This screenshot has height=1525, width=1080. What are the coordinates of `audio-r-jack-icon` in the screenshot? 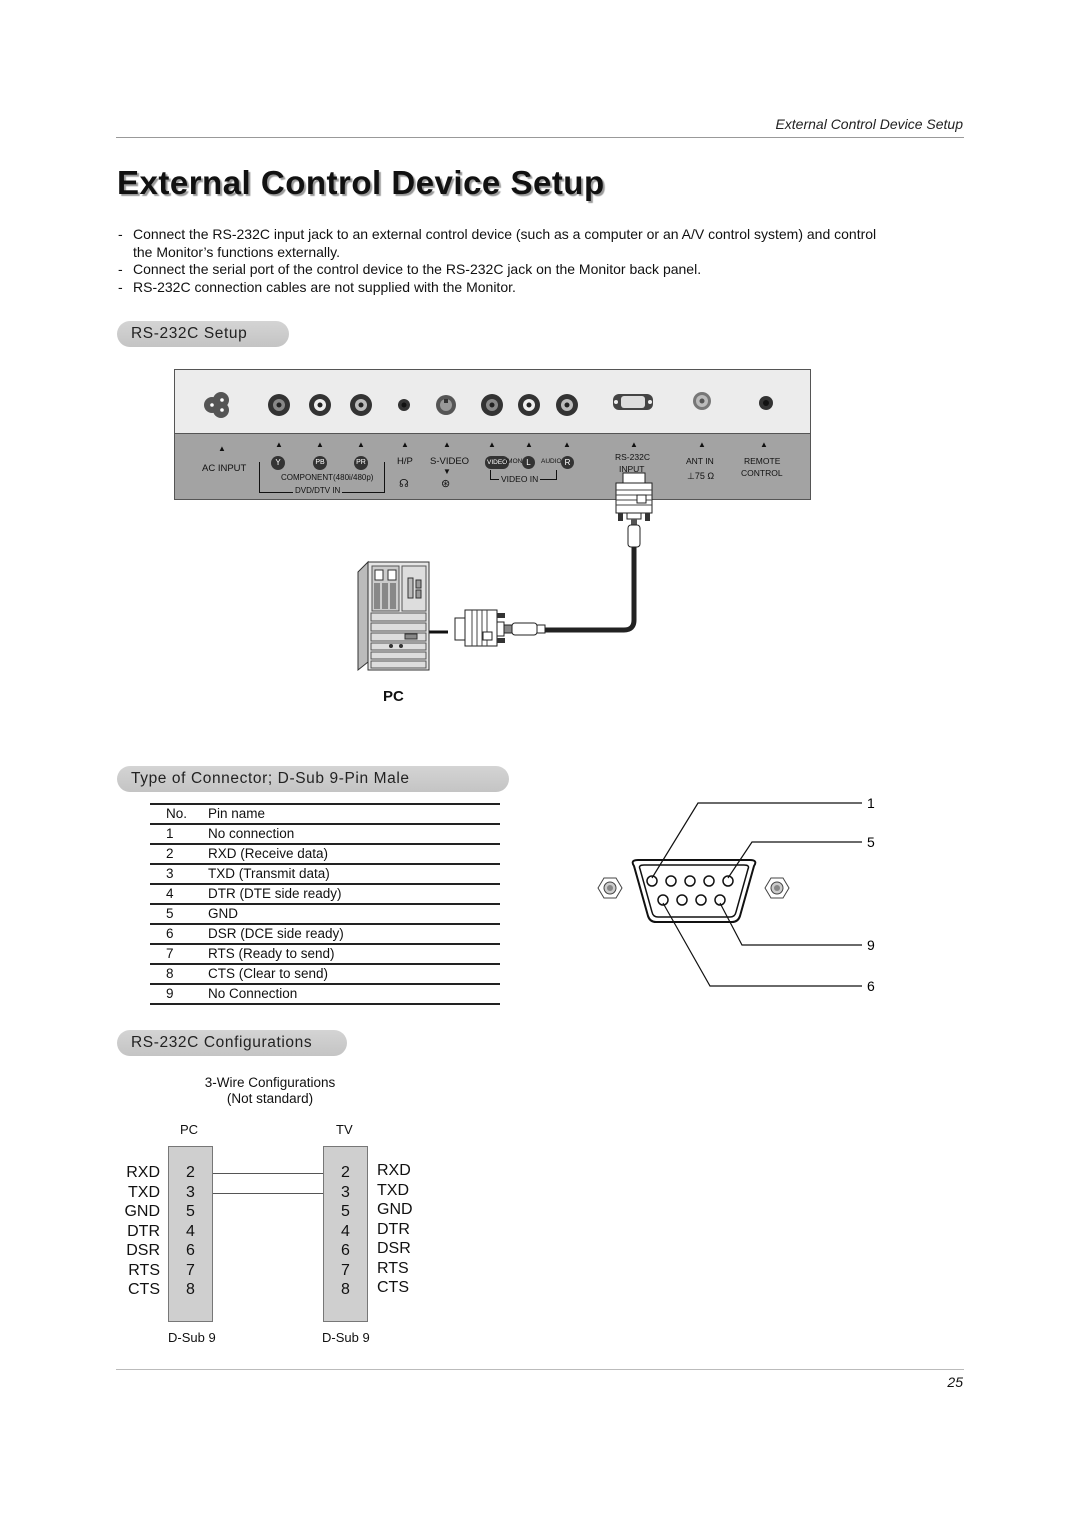 It's located at (567, 405).